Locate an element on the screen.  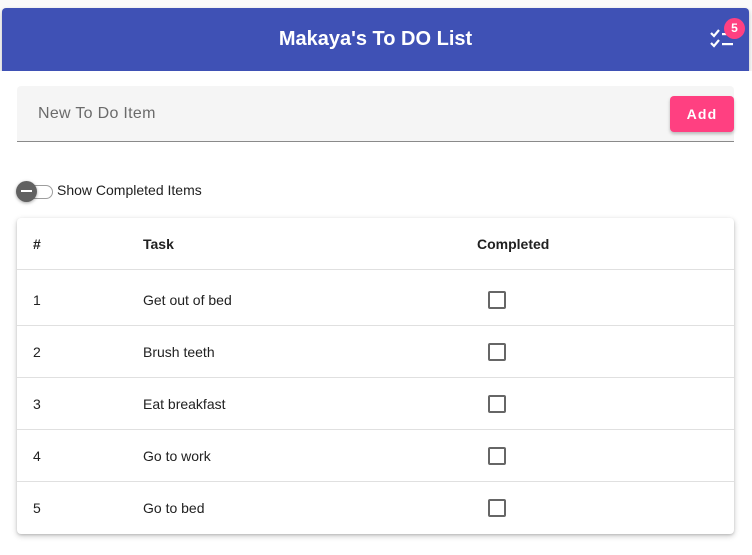
row-task: Eat breakfast is located at coordinates (184, 404).